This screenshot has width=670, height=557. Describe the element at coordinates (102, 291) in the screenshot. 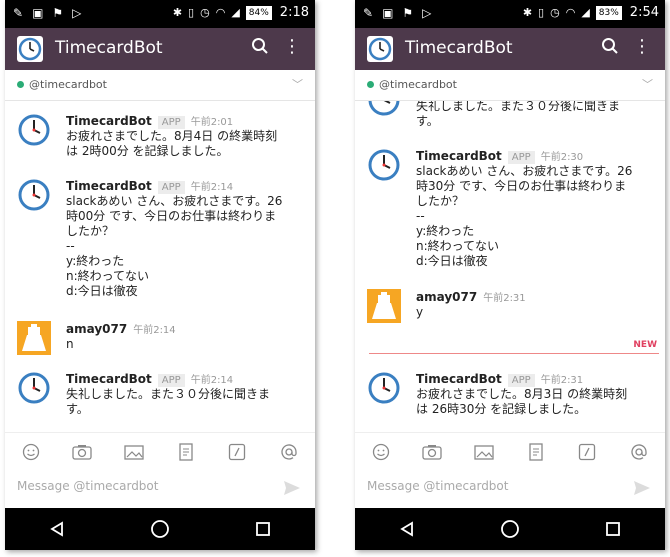

I see `message-line: d:今日は徹夜` at that location.